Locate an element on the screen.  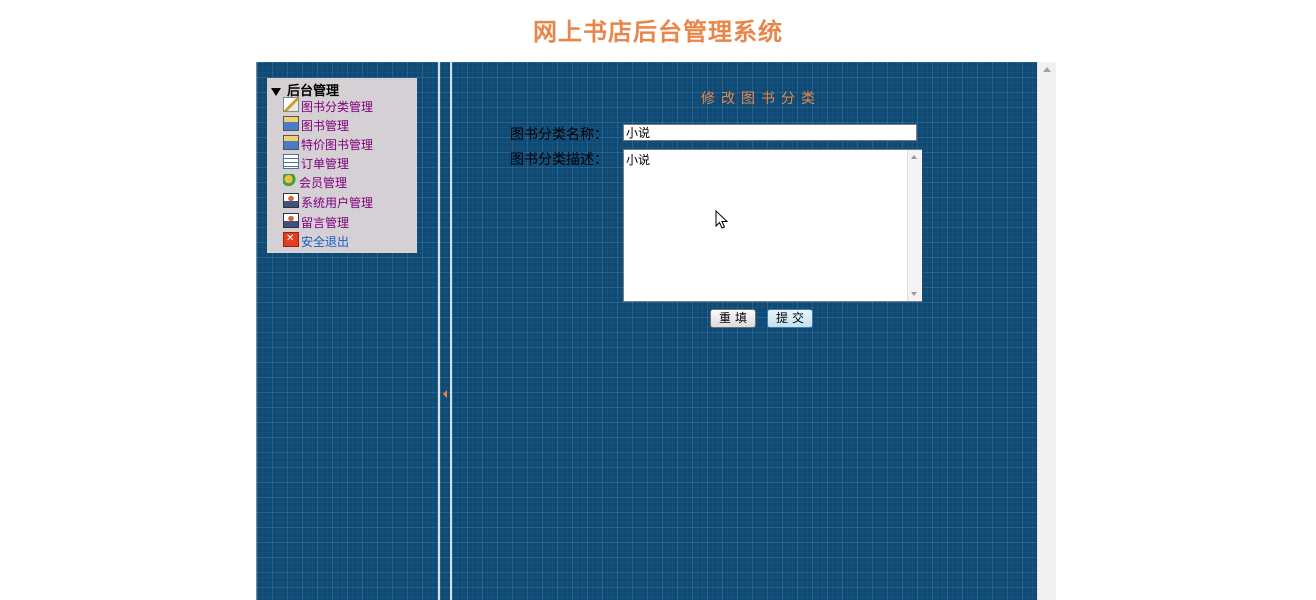
category-desc-label: 图书分类描述： is located at coordinates (559, 160).